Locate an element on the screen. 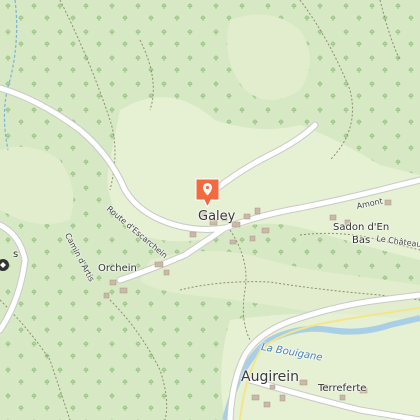 This screenshot has width=420, height=420. label-edge-s: s is located at coordinates (16, 254).